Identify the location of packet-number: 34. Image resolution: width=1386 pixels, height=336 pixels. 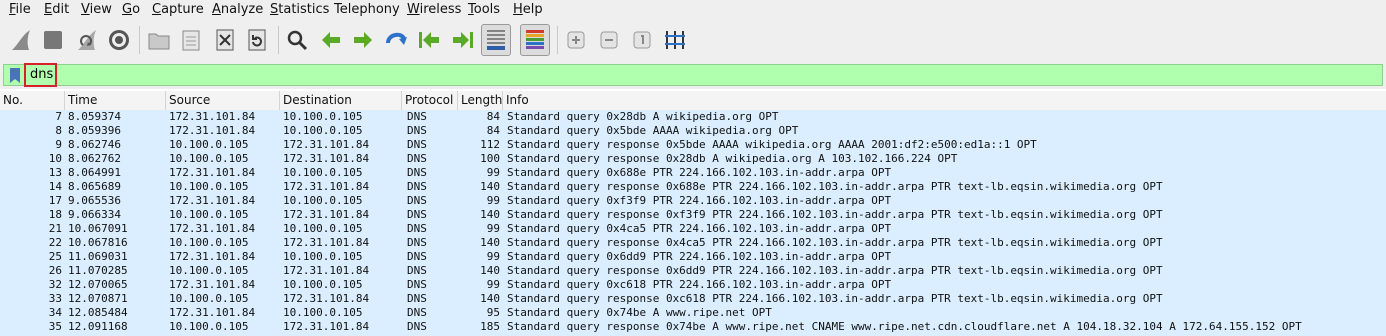
(55, 312).